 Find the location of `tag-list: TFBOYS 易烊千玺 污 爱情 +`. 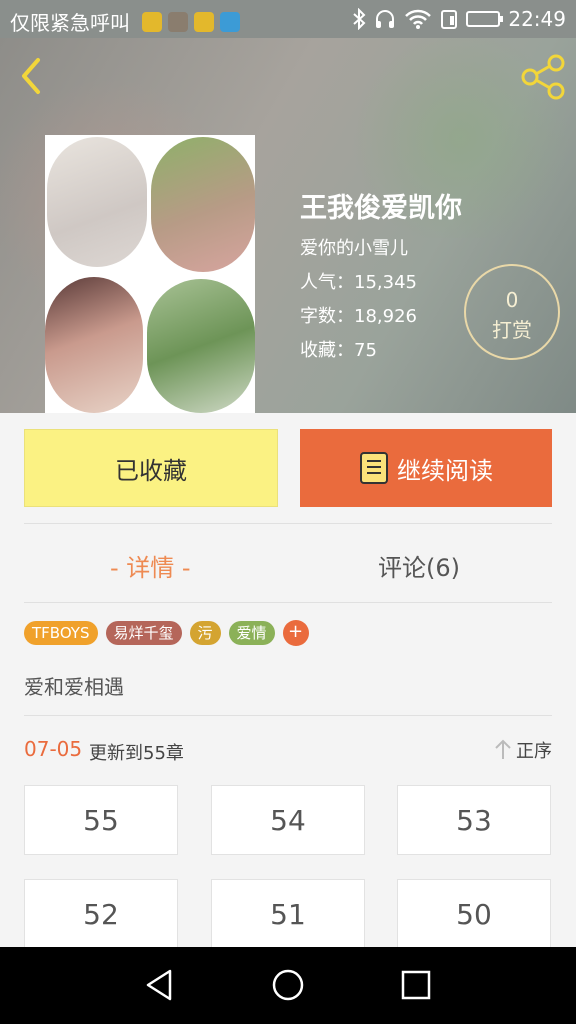

tag-list: TFBOYS 易烊千玺 污 爱情 + is located at coordinates (166, 633).